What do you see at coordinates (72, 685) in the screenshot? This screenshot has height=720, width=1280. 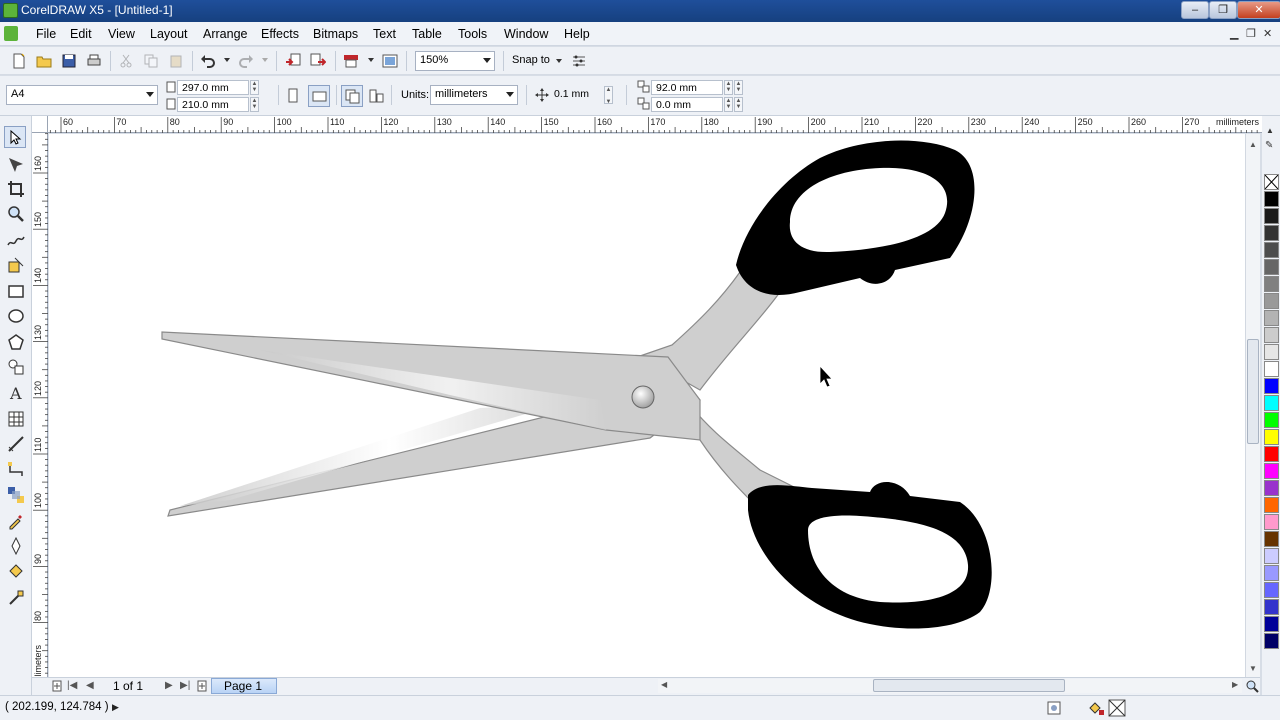 I see `first-page-icon: |◀` at bounding box center [72, 685].